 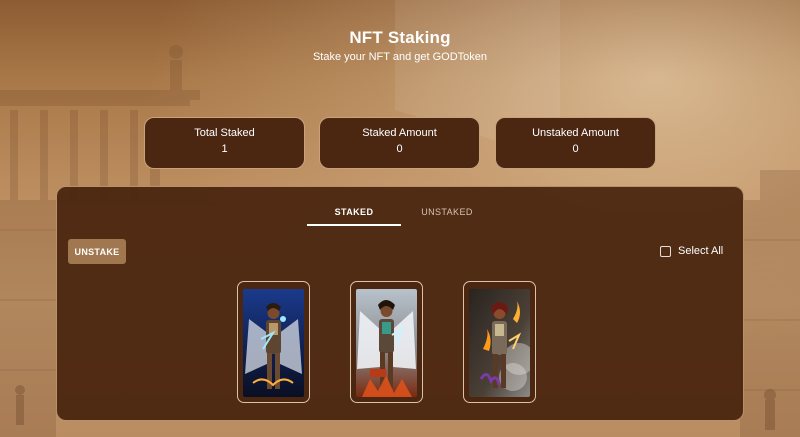 I want to click on total-staked-card: Total Staked 1, so click(x=224, y=143).